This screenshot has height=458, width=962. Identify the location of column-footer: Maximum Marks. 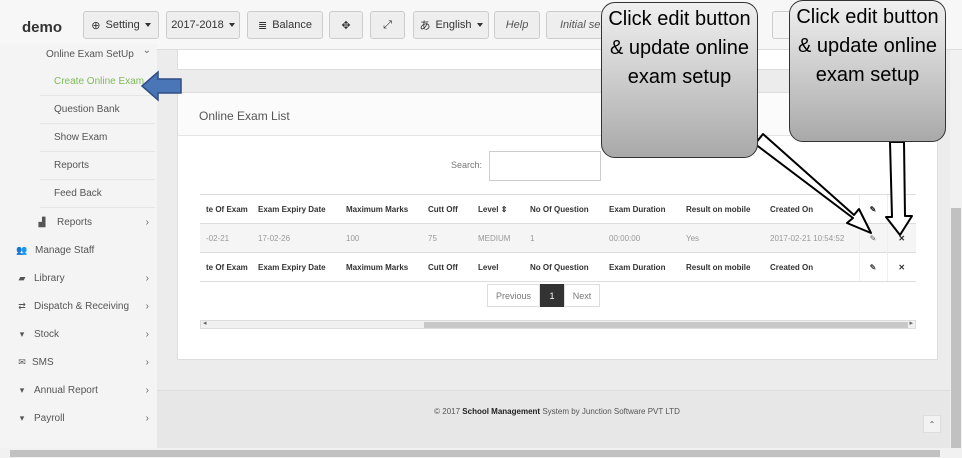
(381, 267).